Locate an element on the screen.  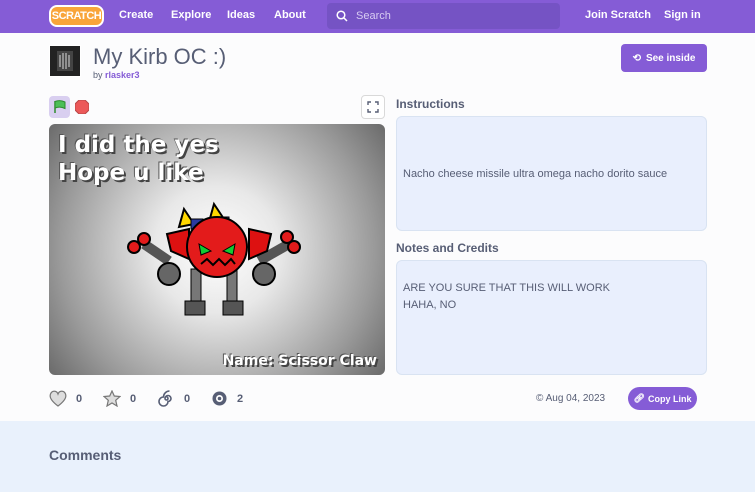
project-author: by rlasker3 is located at coordinates (116, 75).